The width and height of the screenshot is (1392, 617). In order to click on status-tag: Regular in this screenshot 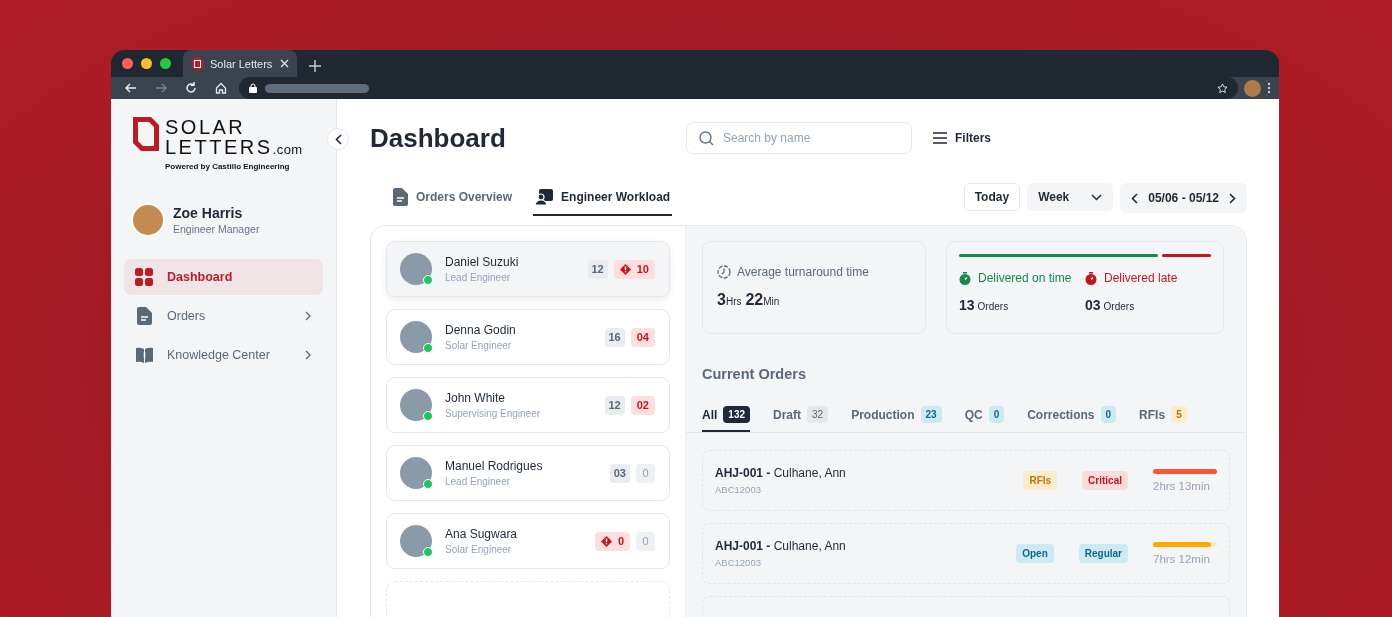, I will do `click(1103, 553)`.